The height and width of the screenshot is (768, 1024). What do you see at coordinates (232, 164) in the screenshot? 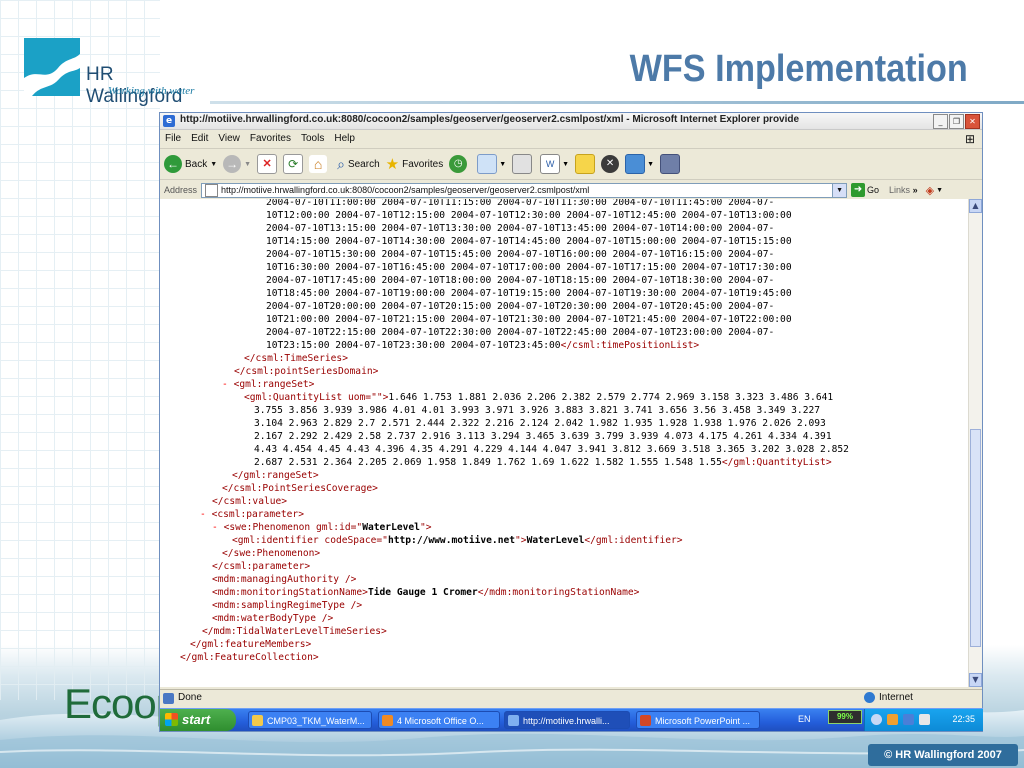
I see `forward-arrow-icon: →` at bounding box center [232, 164].